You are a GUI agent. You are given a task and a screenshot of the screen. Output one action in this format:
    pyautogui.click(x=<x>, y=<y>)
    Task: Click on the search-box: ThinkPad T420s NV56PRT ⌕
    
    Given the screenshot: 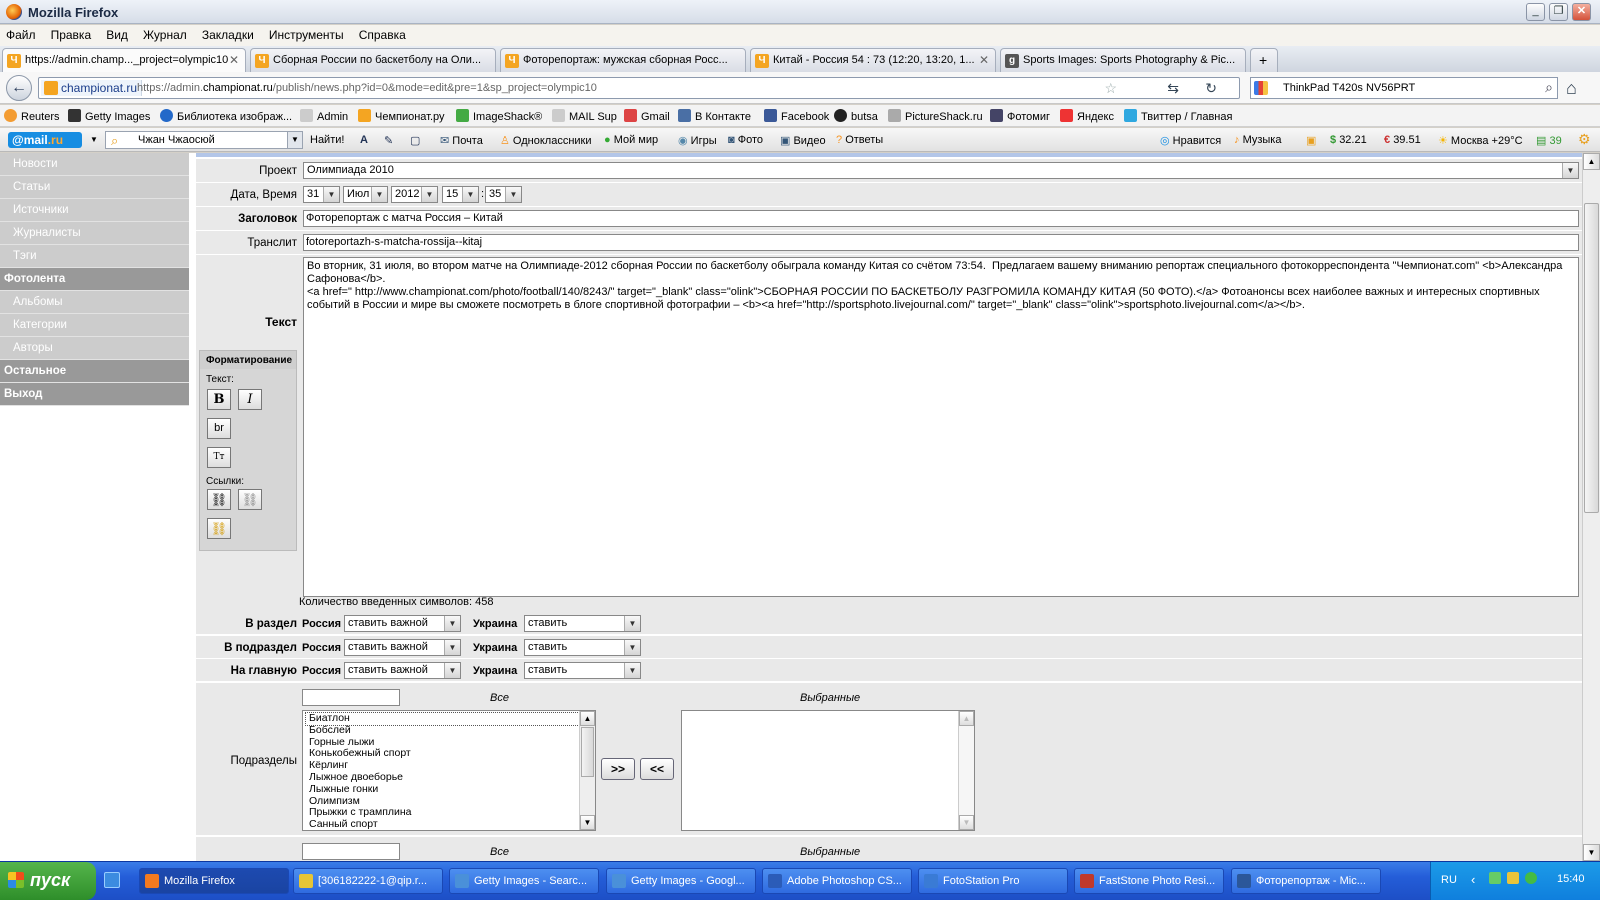 What is the action you would take?
    pyautogui.click(x=1404, y=88)
    